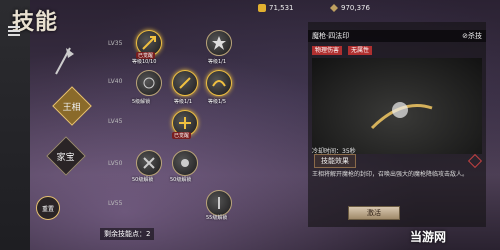  Describe the element at coordinates (360, 50) in the screenshot. I see `tag-neutral: 无属性` at that location.